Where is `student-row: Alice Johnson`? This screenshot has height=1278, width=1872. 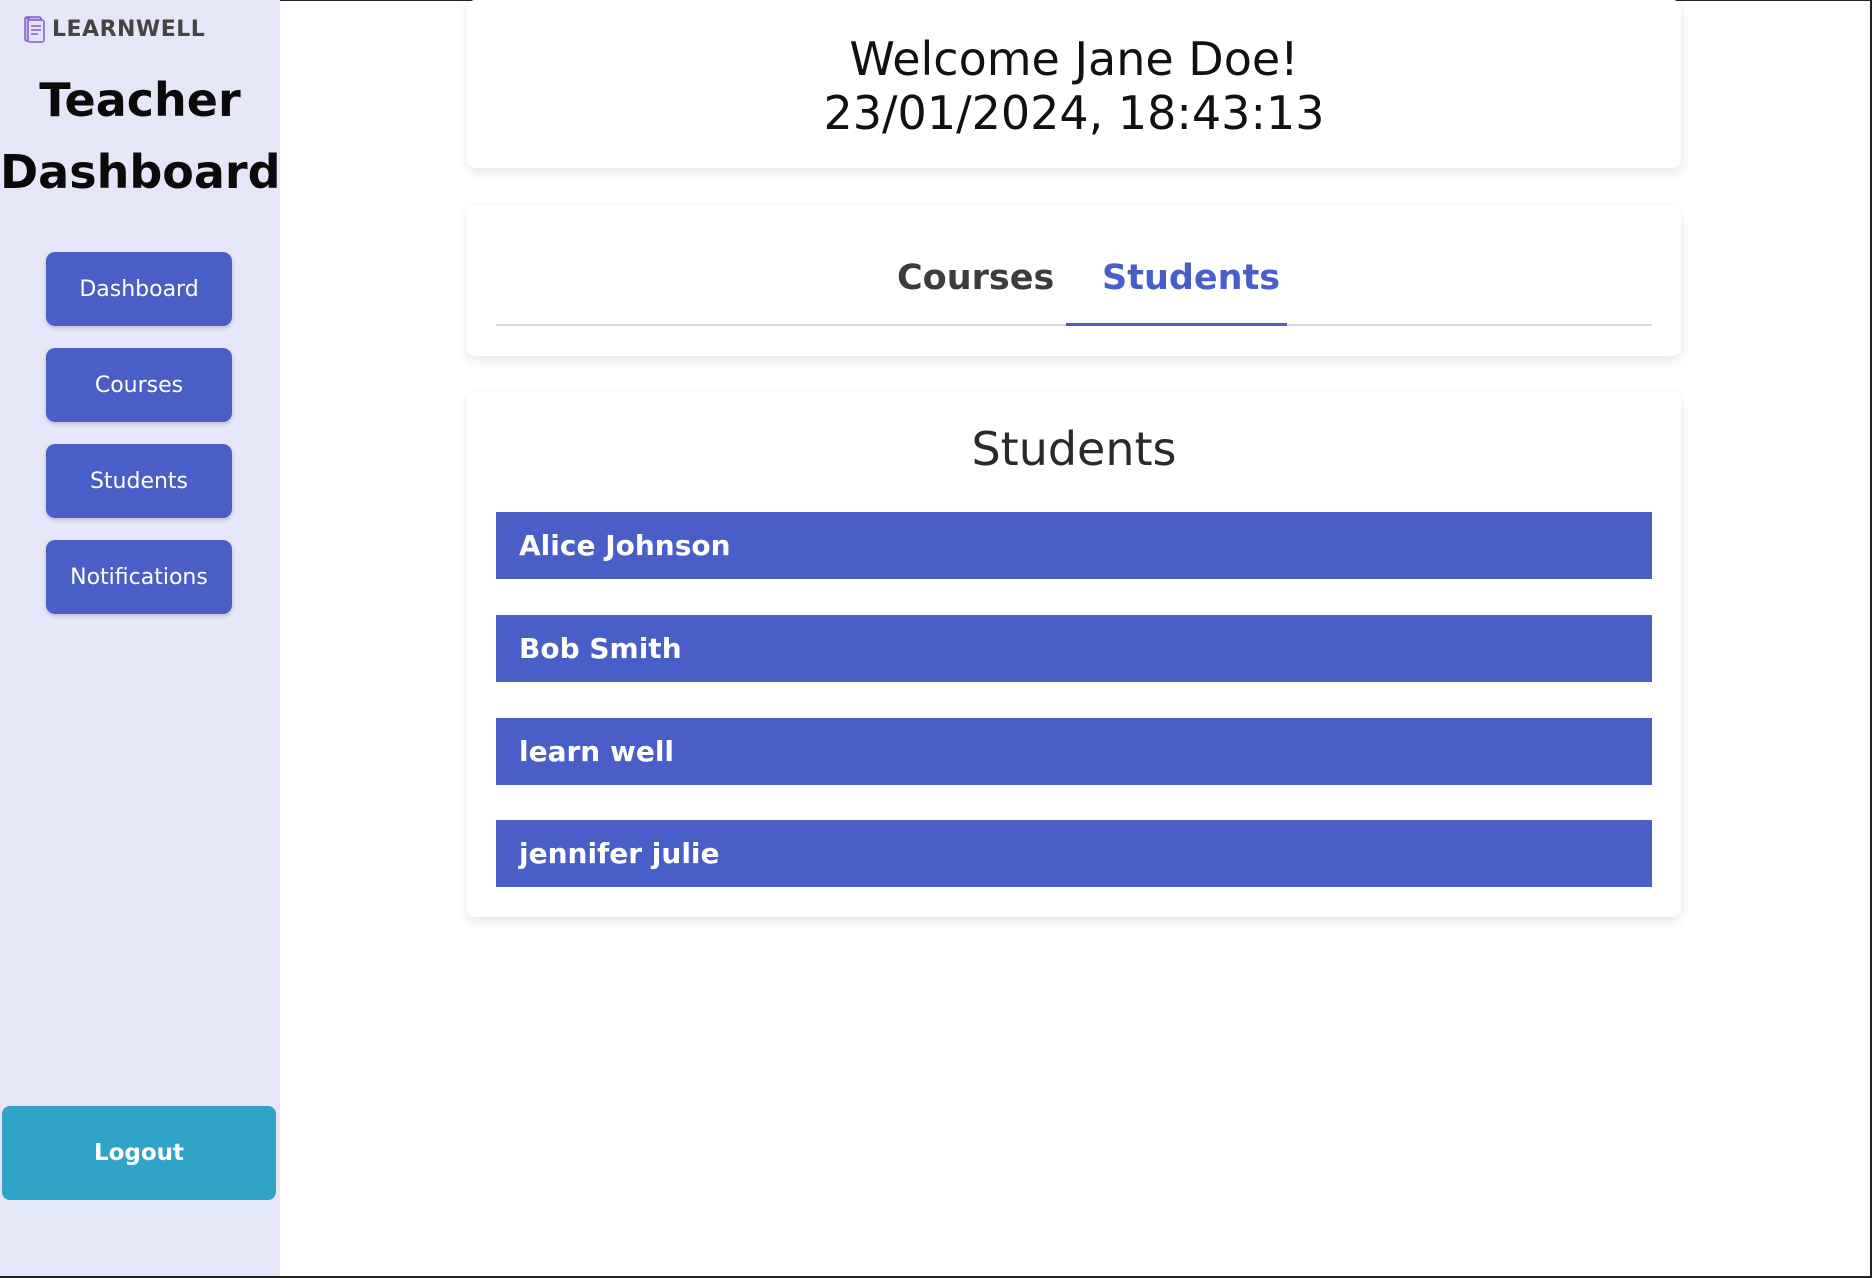
student-row: Alice Johnson is located at coordinates (1074, 545).